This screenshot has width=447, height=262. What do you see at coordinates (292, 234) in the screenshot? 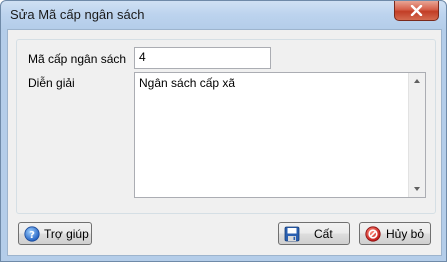
I see `save-icon` at bounding box center [292, 234].